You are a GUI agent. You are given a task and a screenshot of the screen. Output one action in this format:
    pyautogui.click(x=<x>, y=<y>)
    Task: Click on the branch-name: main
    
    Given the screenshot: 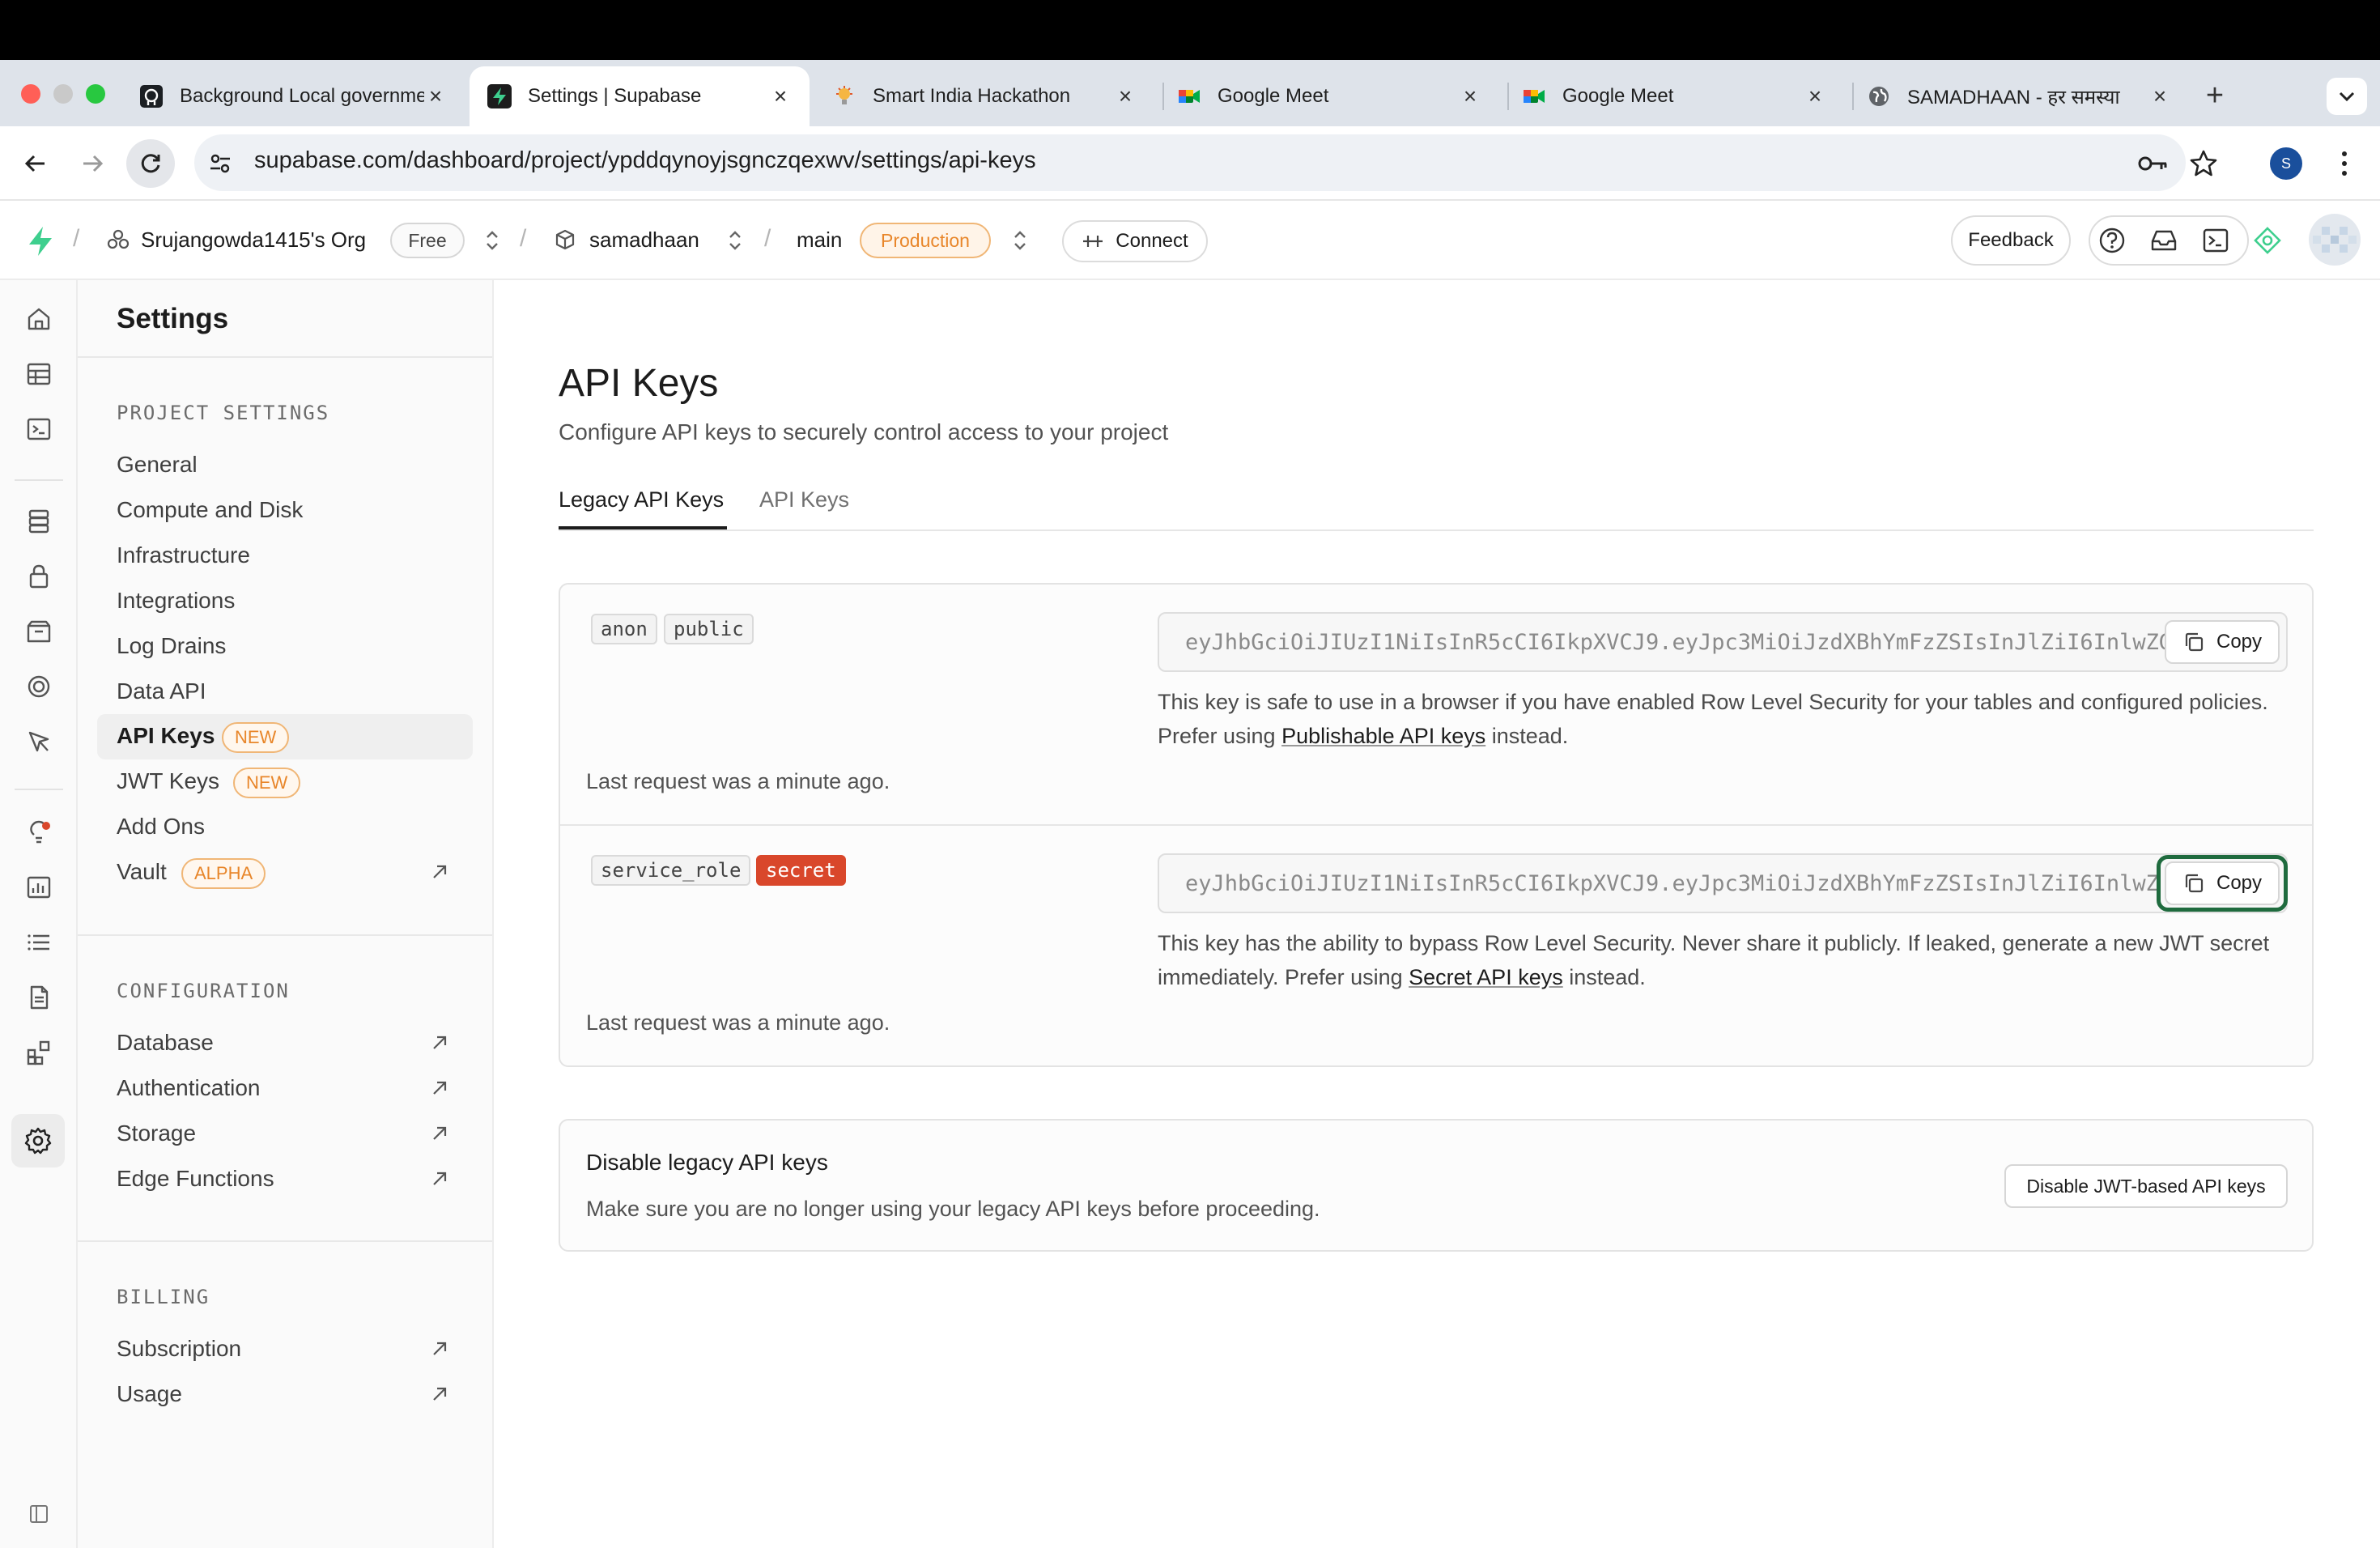 What is the action you would take?
    pyautogui.click(x=819, y=240)
    